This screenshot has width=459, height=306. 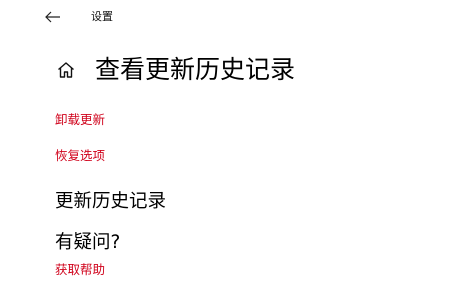 What do you see at coordinates (229, 17) in the screenshot?
I see `title-bar: 设置` at bounding box center [229, 17].